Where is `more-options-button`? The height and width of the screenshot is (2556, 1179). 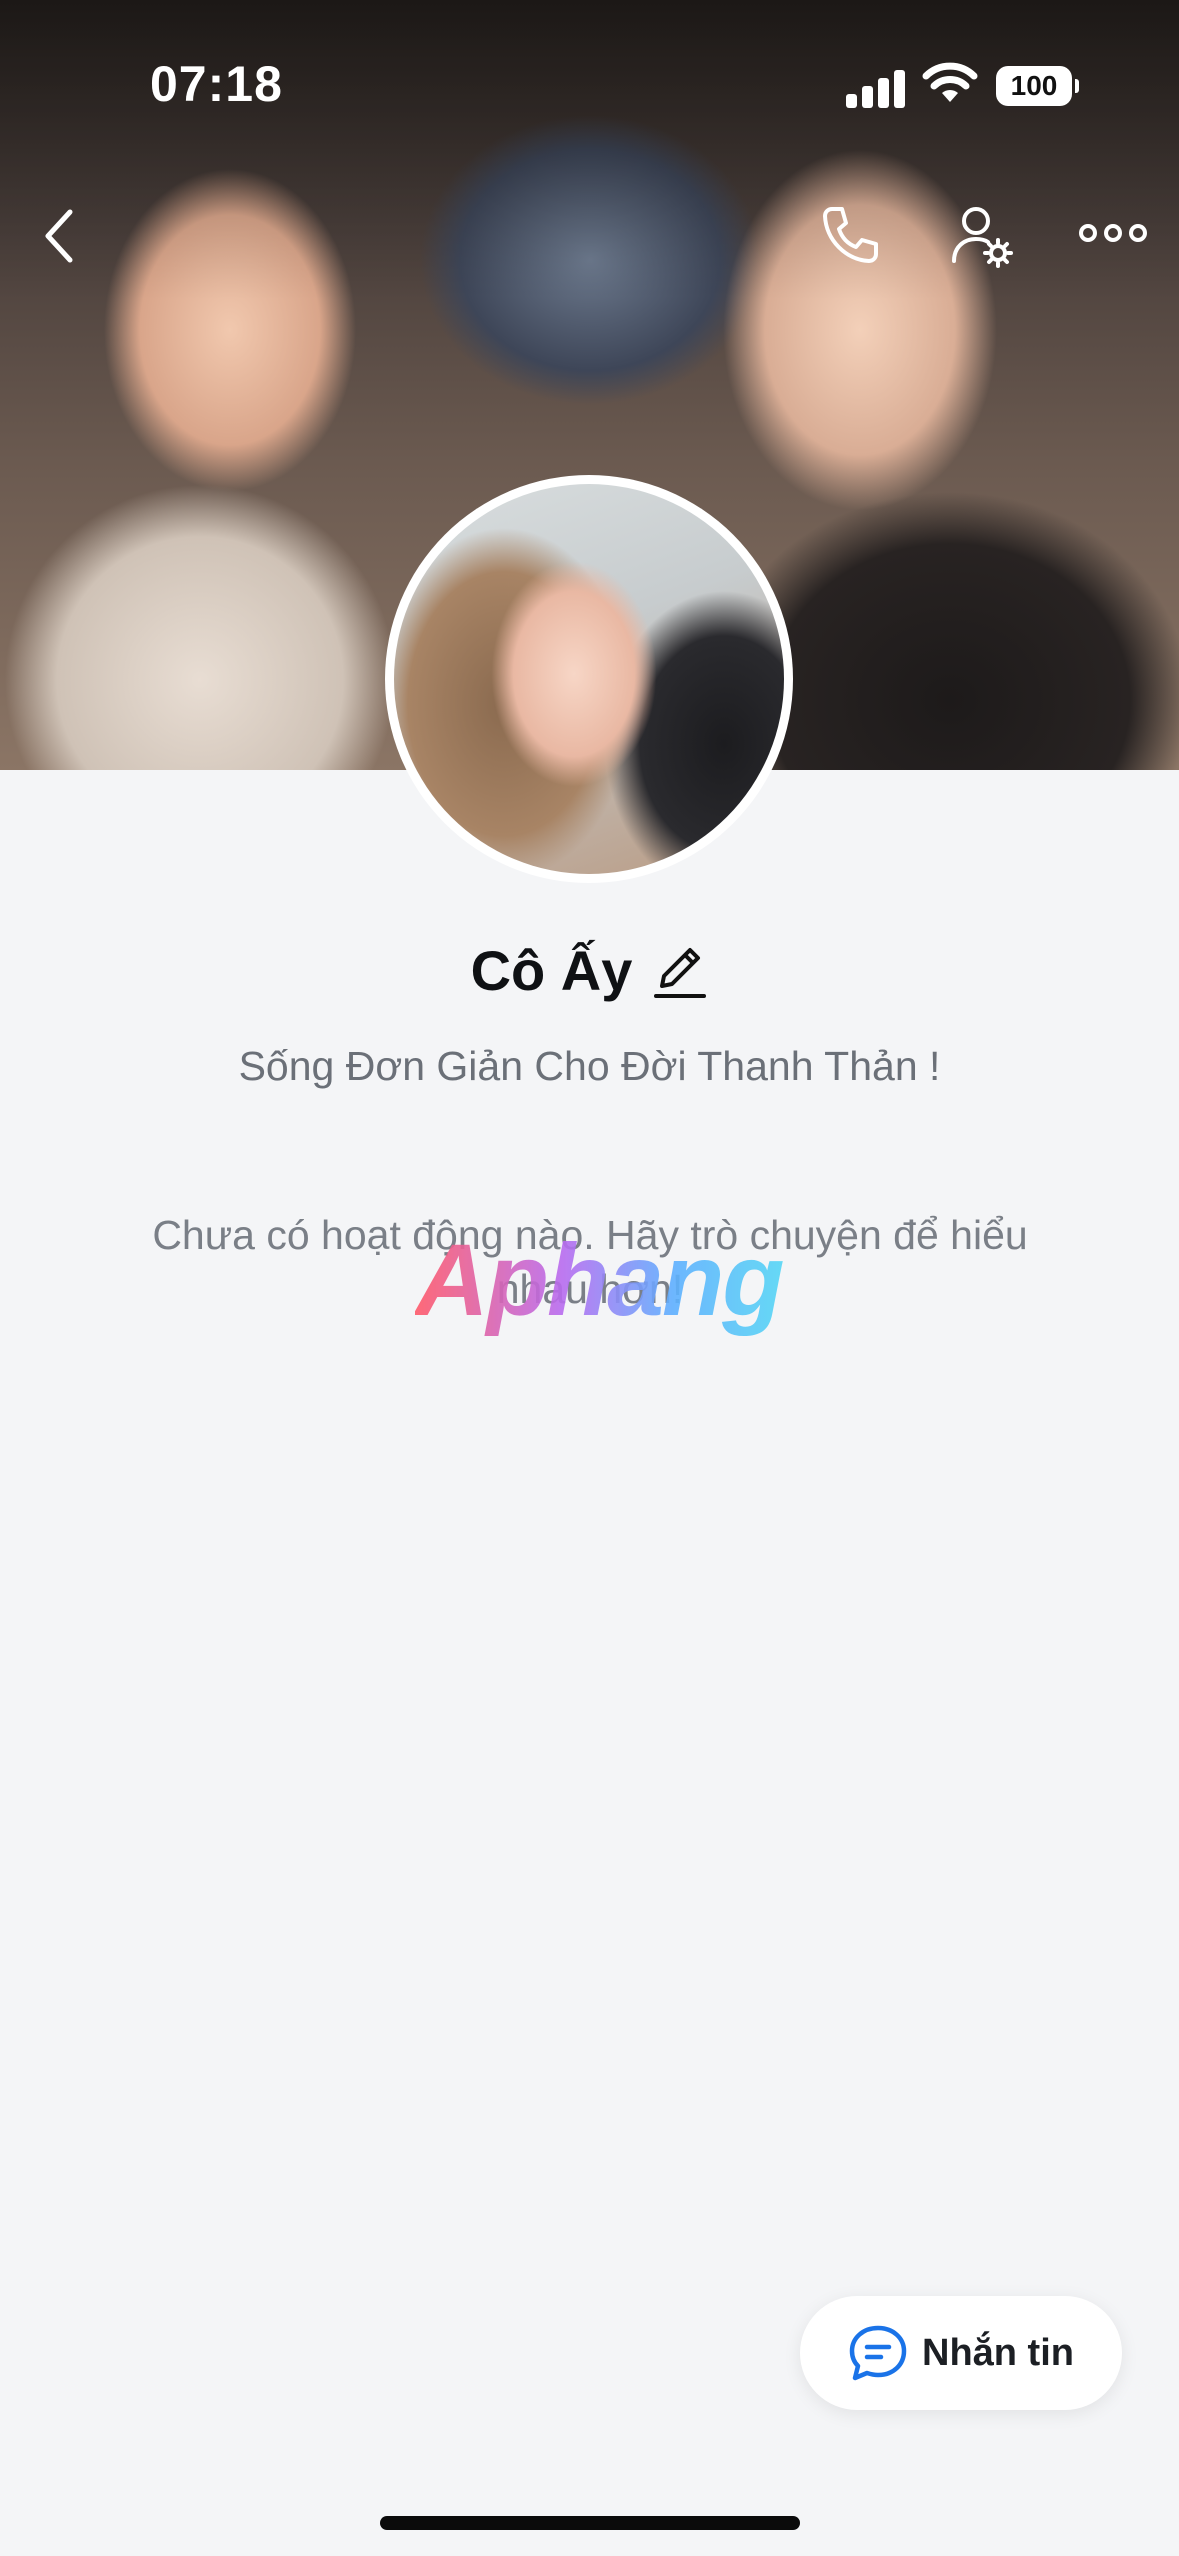
more-options-button is located at coordinates (1113, 233).